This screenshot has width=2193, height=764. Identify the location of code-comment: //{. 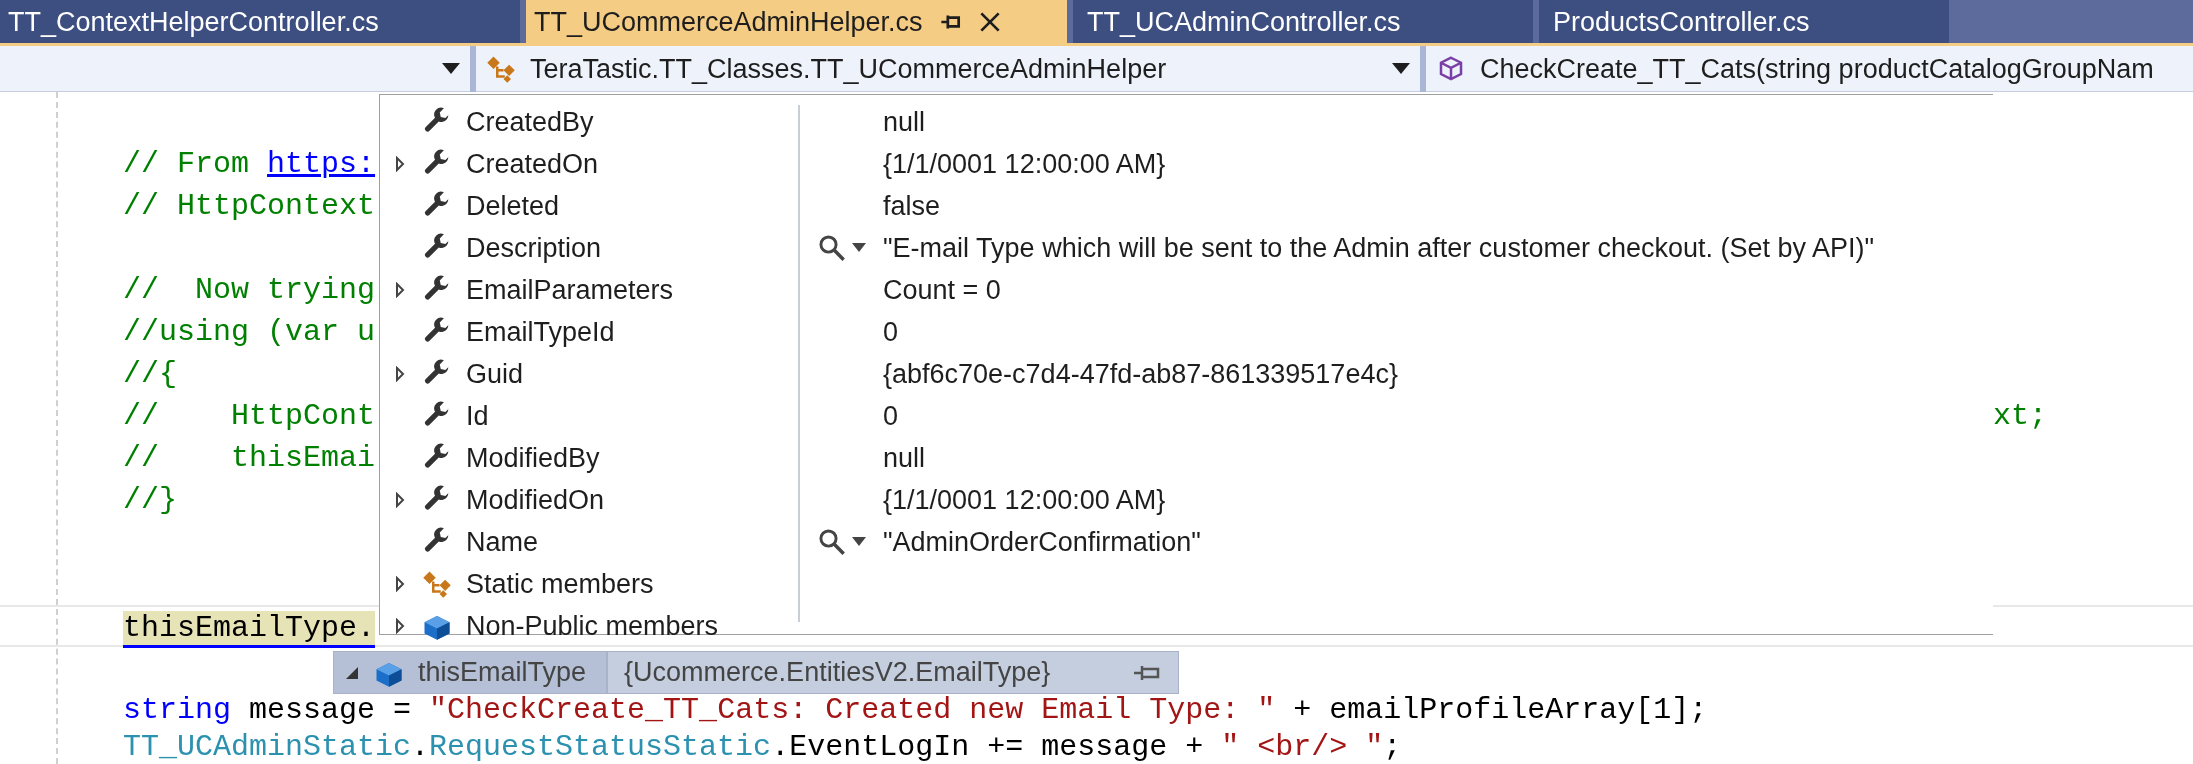
(150, 374).